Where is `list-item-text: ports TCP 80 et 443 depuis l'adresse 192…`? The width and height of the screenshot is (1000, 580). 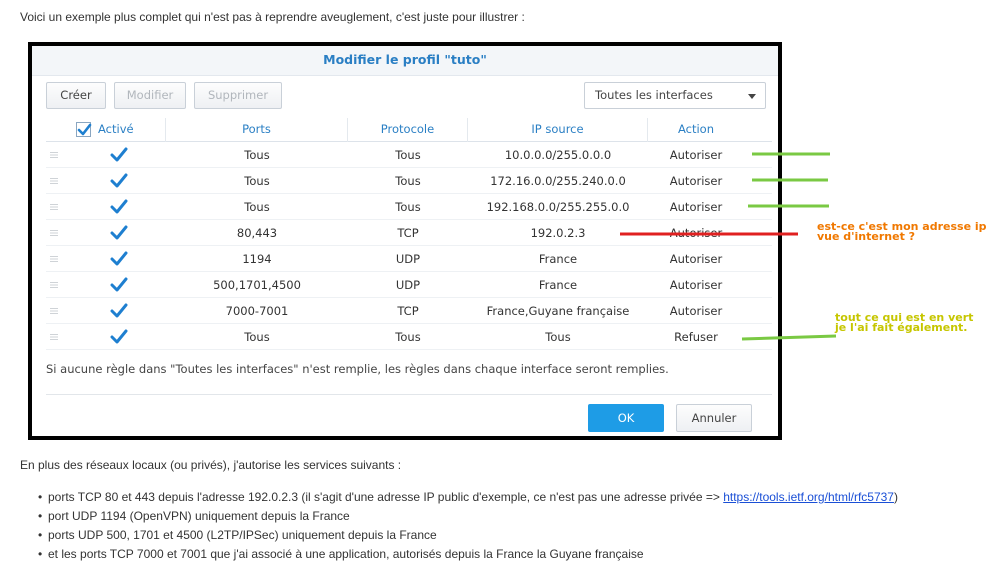
list-item-text: ports TCP 80 et 443 depuis l'adresse 192… is located at coordinates (386, 497).